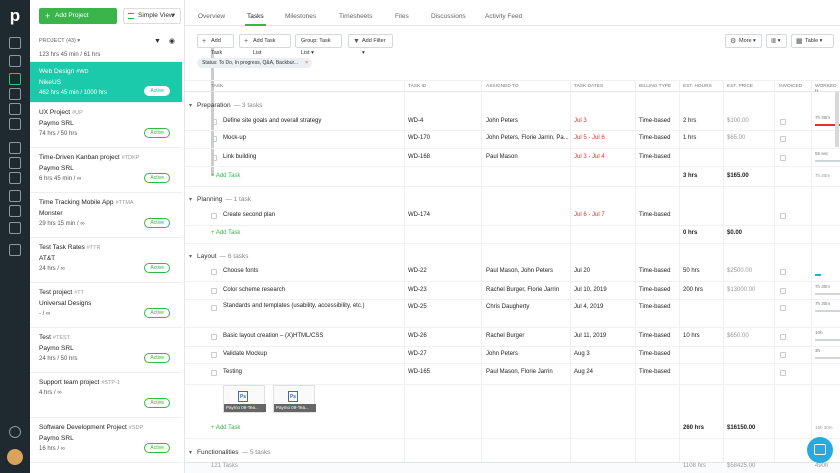  What do you see at coordinates (15, 61) in the screenshot?
I see `dashboard-icon` at bounding box center [15, 61].